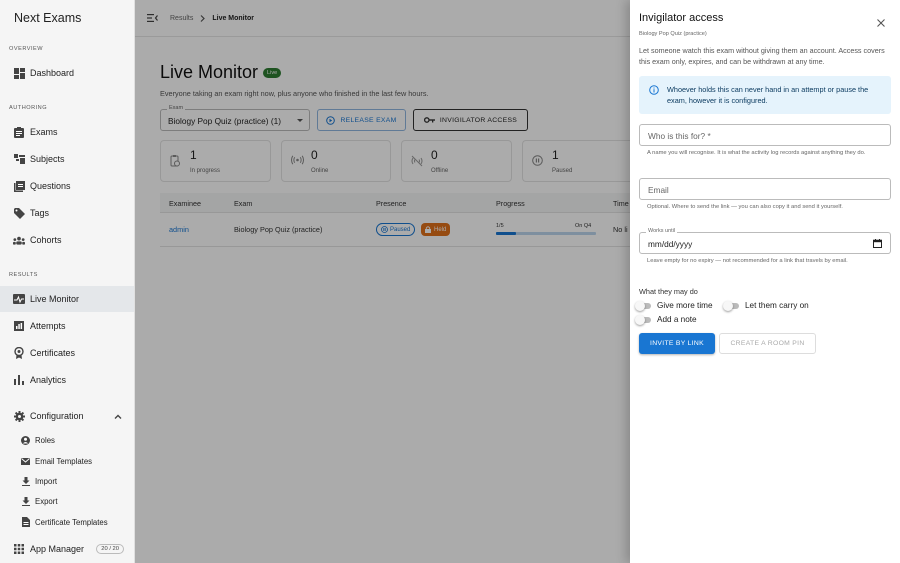 The image size is (900, 563). What do you see at coordinates (48, 380) in the screenshot?
I see `sidebar-item-label: Analytics` at bounding box center [48, 380].